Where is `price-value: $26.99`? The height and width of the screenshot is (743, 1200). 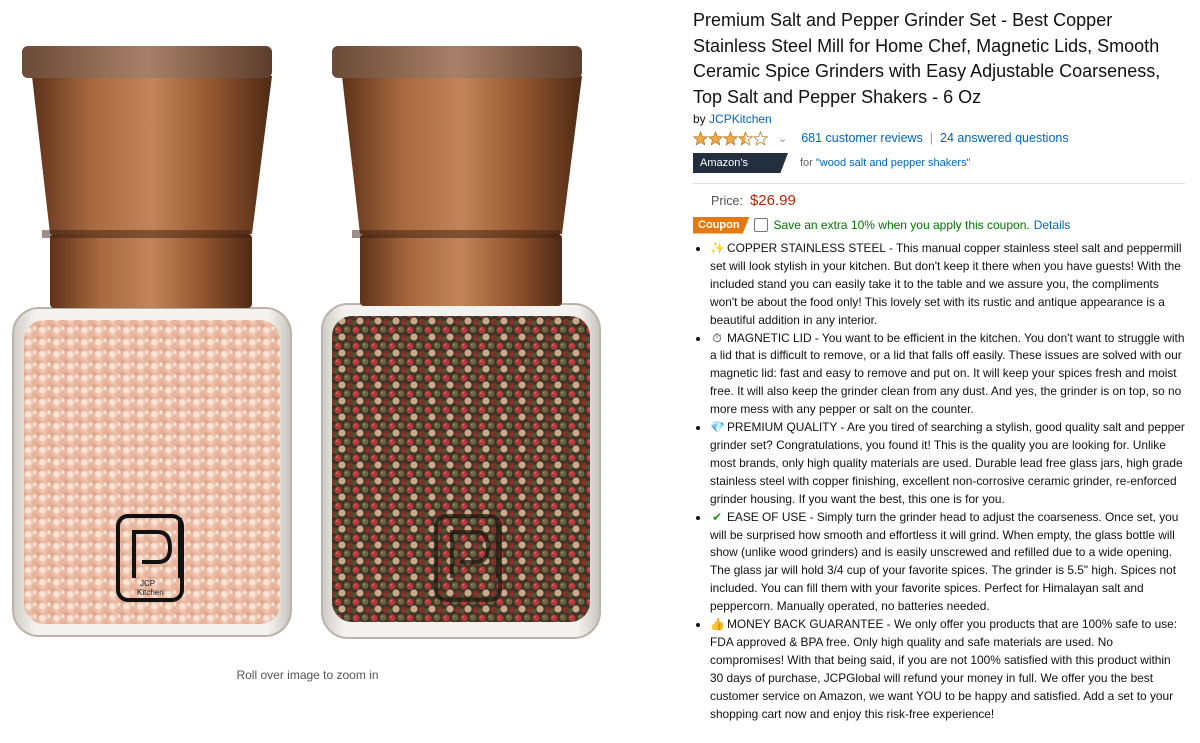
price-value: $26.99 is located at coordinates (772, 200).